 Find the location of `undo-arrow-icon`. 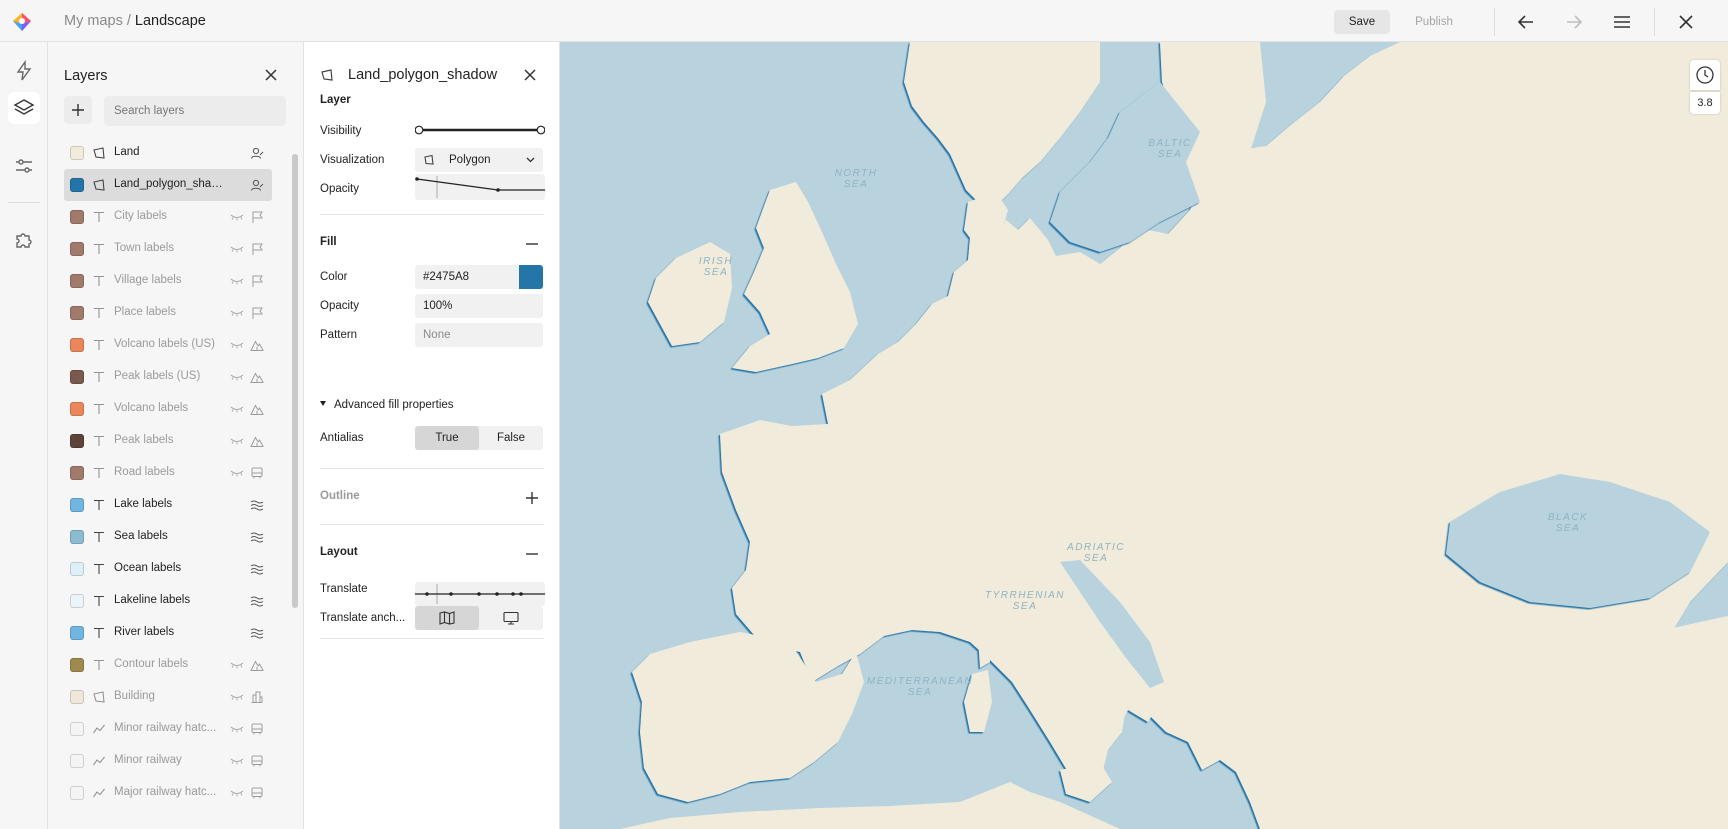

undo-arrow-icon is located at coordinates (1526, 22).